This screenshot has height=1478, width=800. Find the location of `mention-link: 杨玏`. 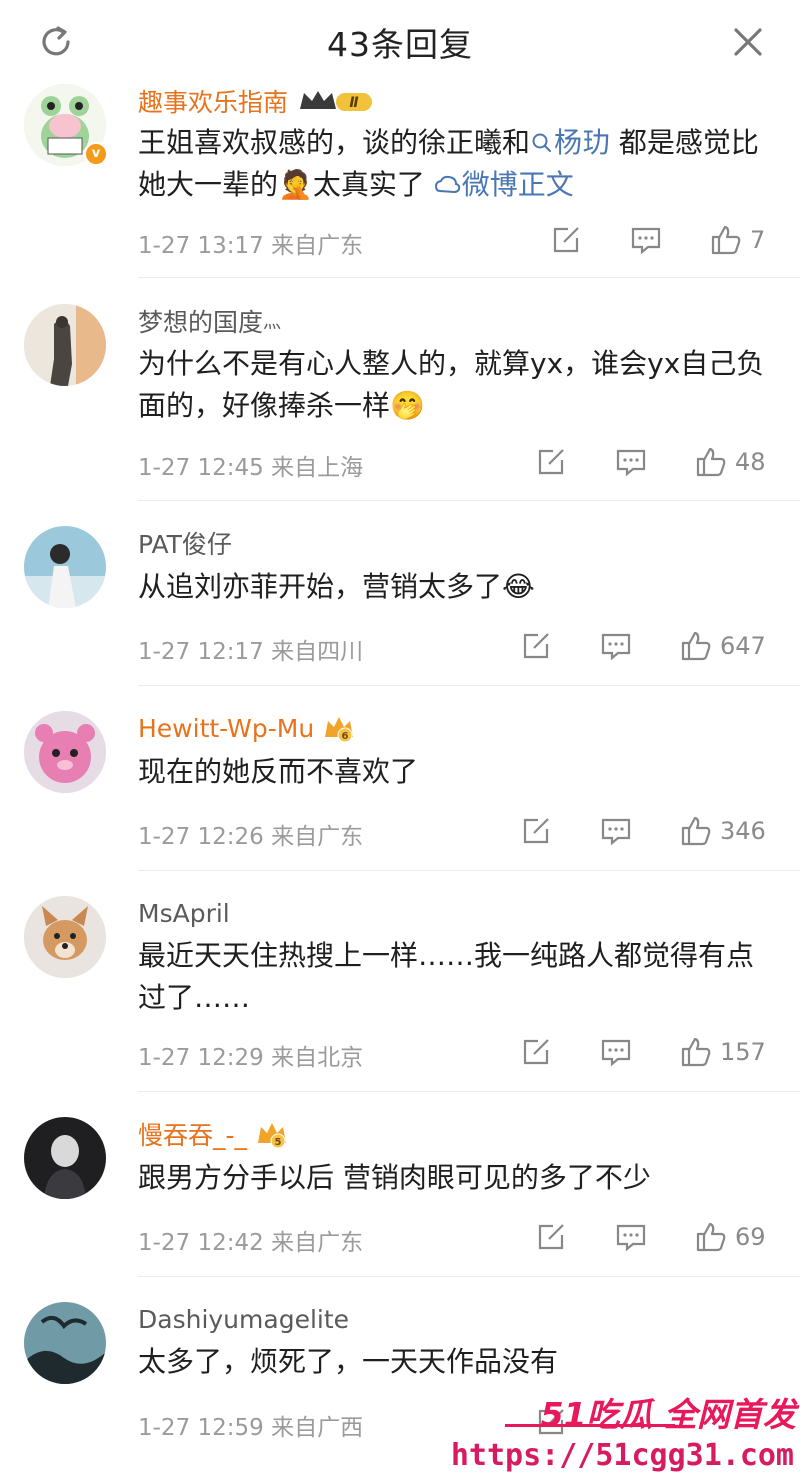

mention-link: 杨玏 is located at coordinates (570, 142).